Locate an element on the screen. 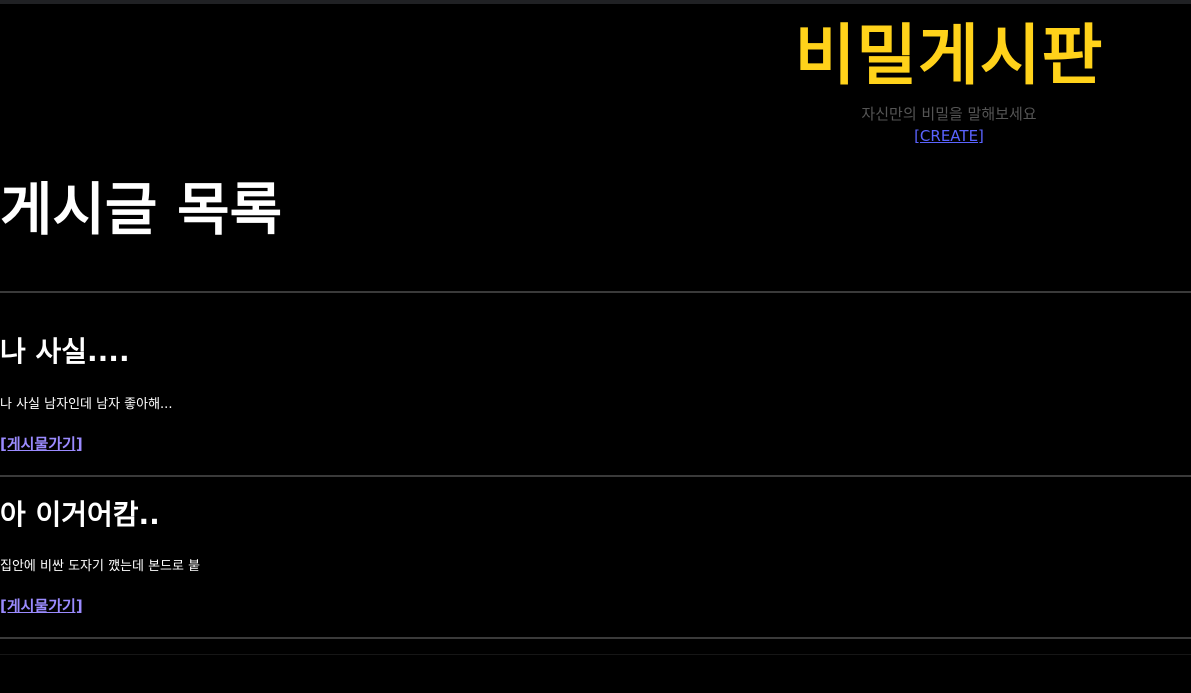 The image size is (1191, 693). site-header: 비밀게시판 자신만의 비밀을 말해보세요 [CREATE] is located at coordinates (949, 79).